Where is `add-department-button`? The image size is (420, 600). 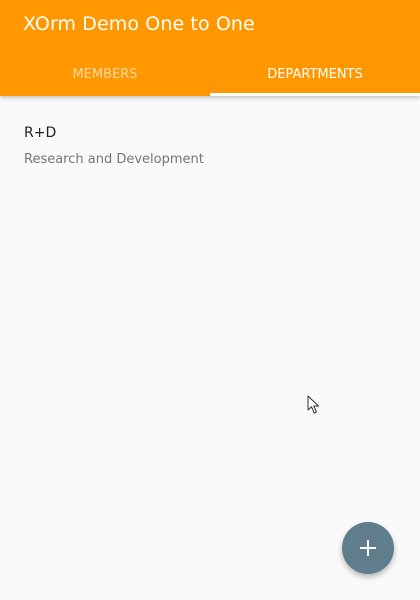 add-department-button is located at coordinates (368, 548).